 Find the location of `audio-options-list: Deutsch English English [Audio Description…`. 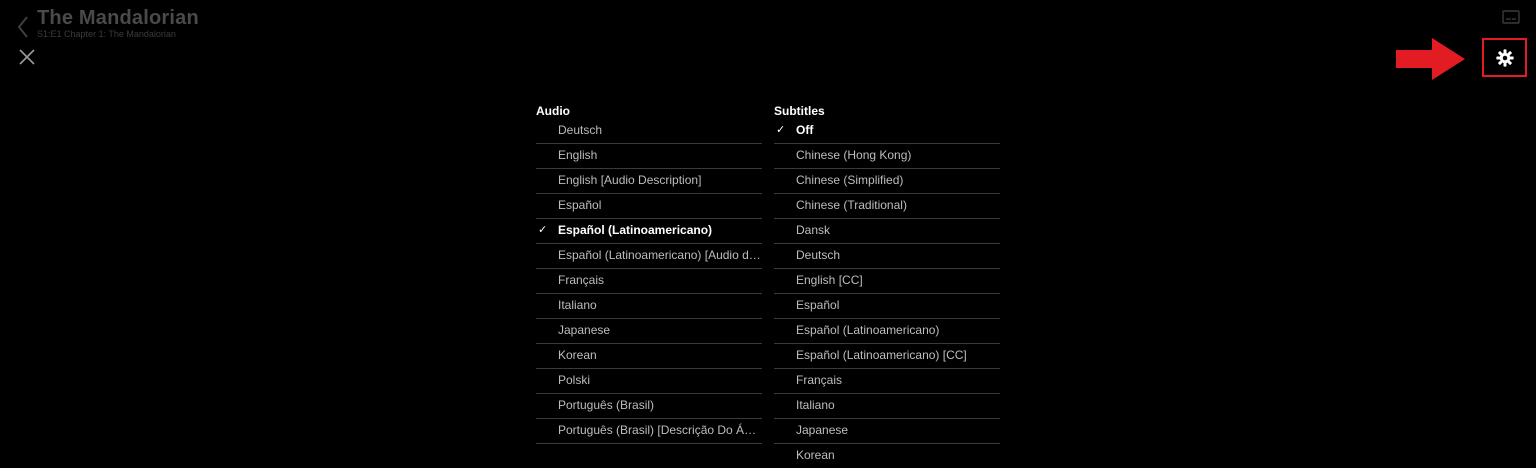

audio-options-list: Deutsch English English [Audio Description… is located at coordinates (649, 281).